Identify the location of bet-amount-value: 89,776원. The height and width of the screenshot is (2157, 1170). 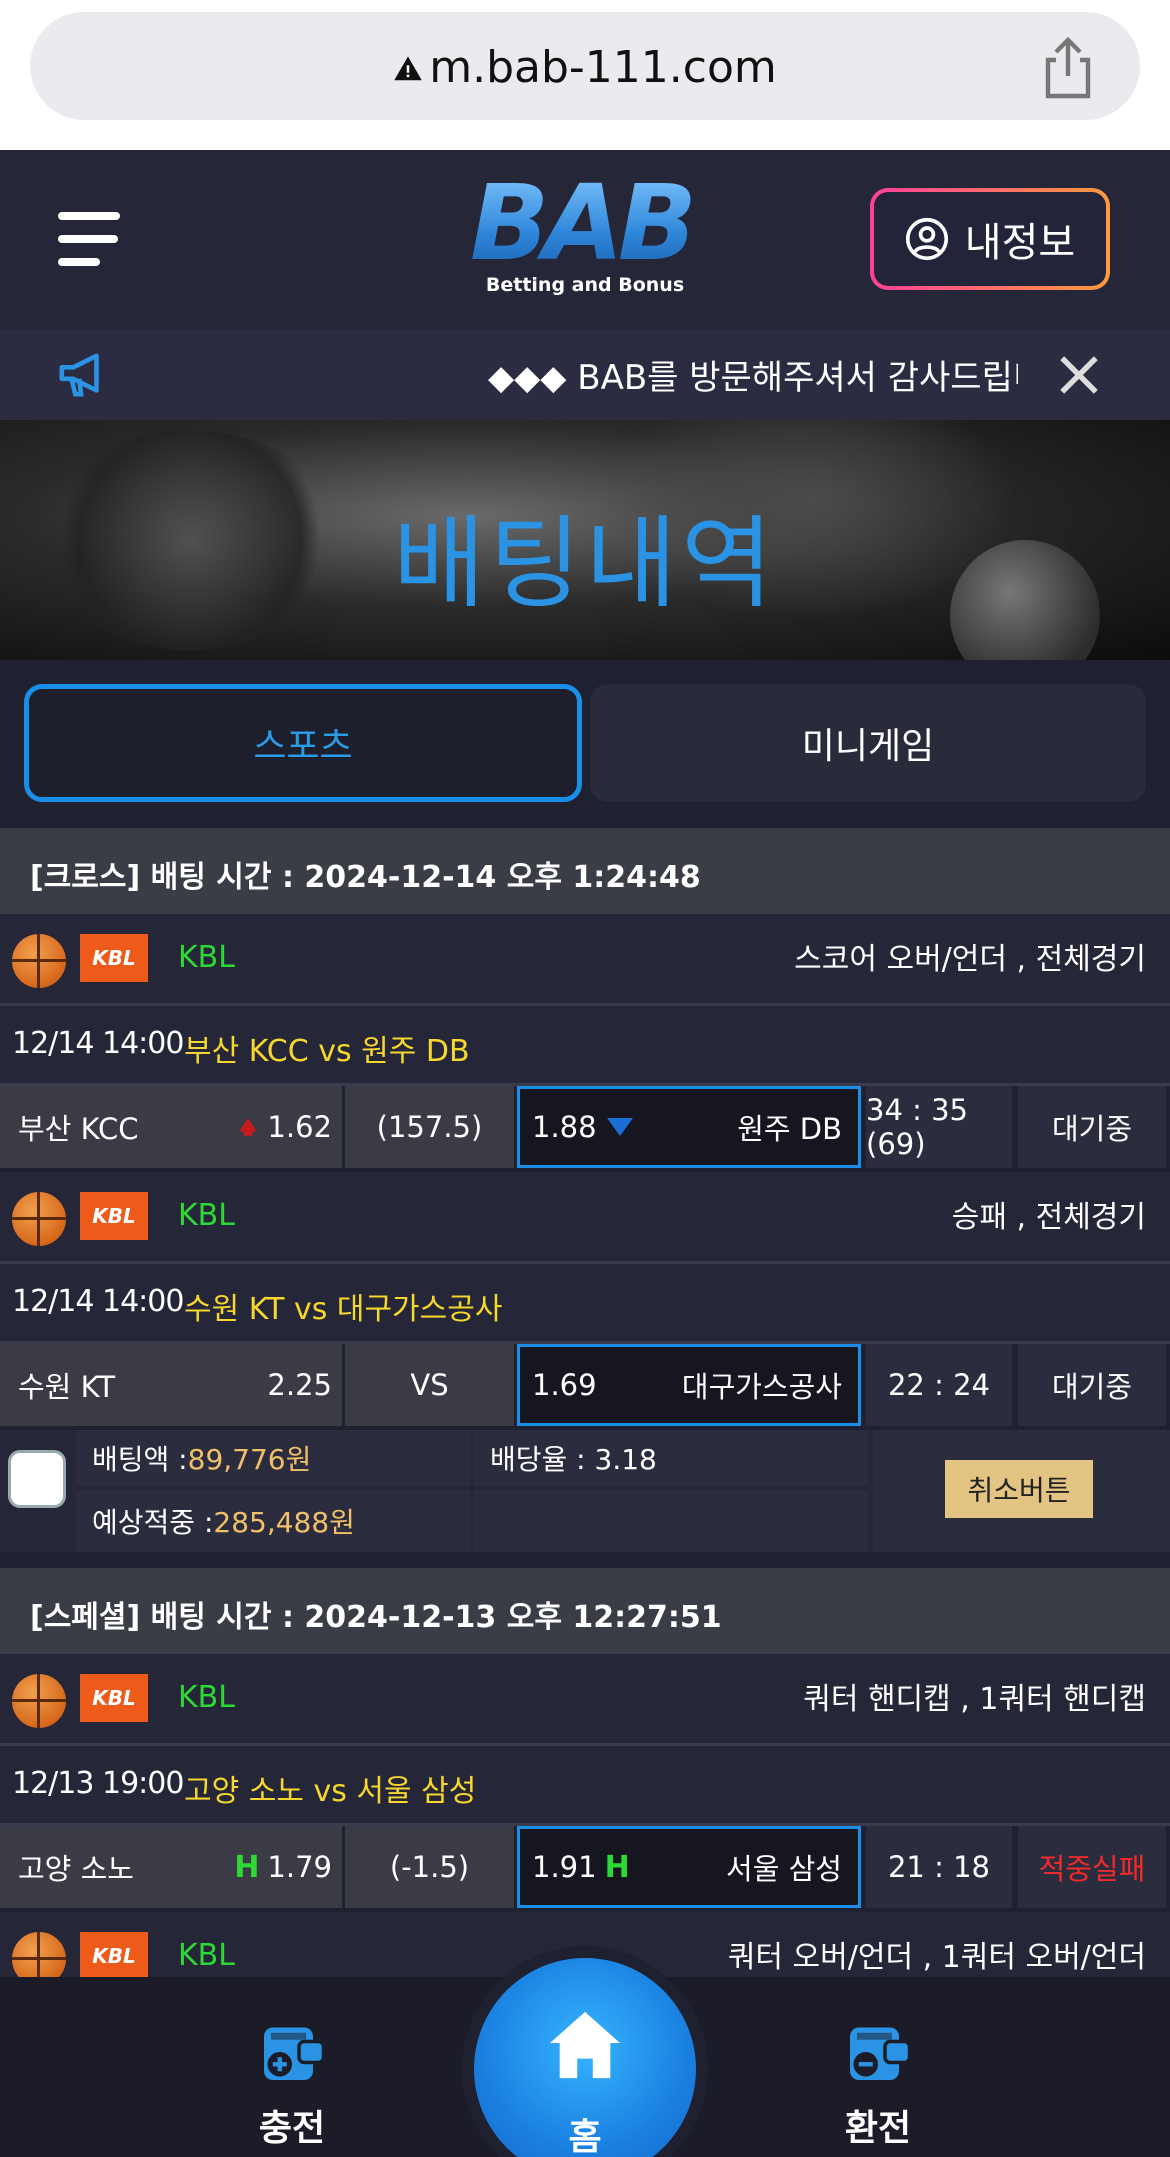
(249, 1459).